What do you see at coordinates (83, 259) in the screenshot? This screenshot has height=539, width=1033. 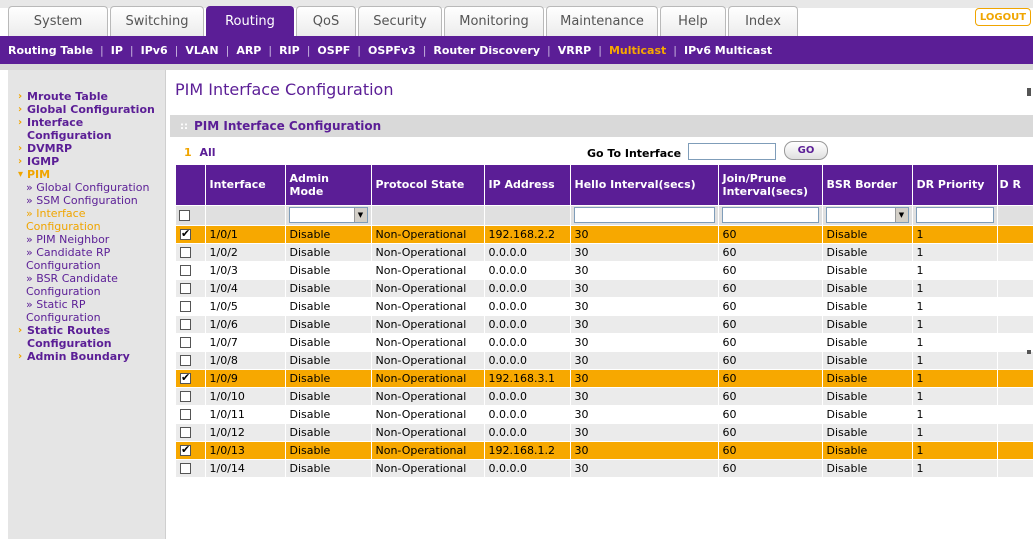 I see `sidebar-item-candidate-rp-configuration: » Candidate RP Configuration` at bounding box center [83, 259].